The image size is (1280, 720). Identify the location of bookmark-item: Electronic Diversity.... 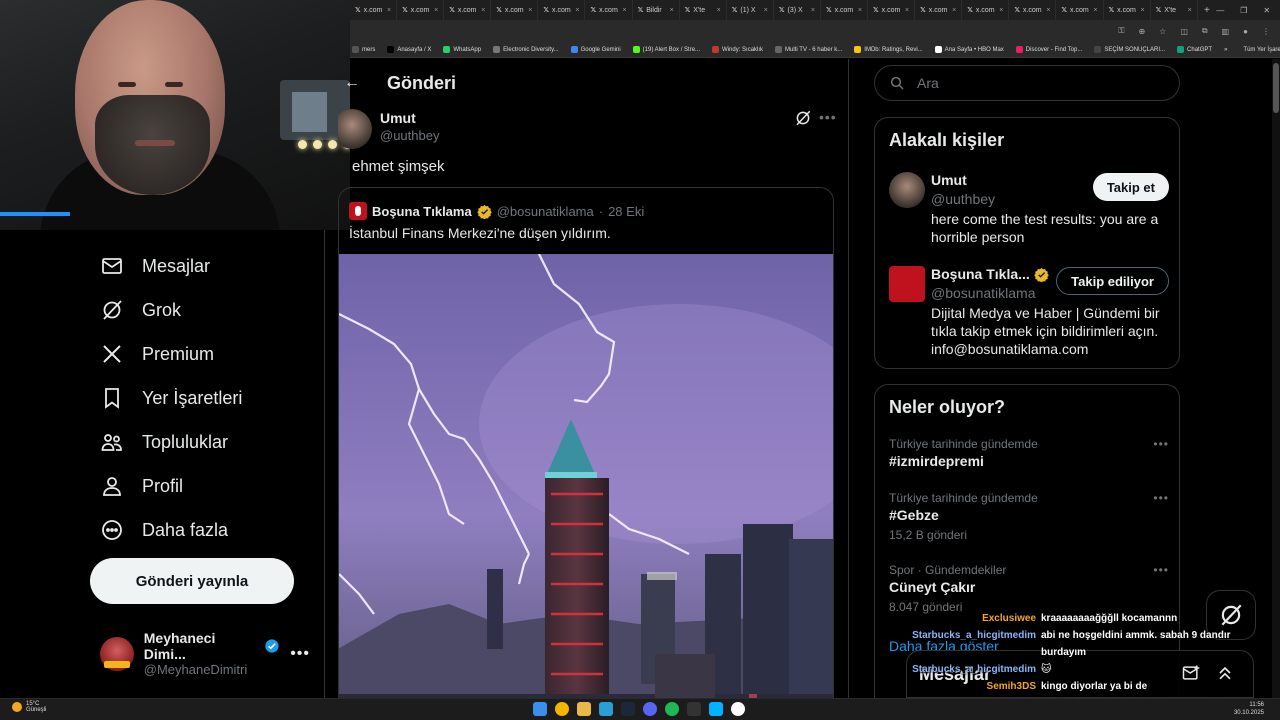
(526, 49).